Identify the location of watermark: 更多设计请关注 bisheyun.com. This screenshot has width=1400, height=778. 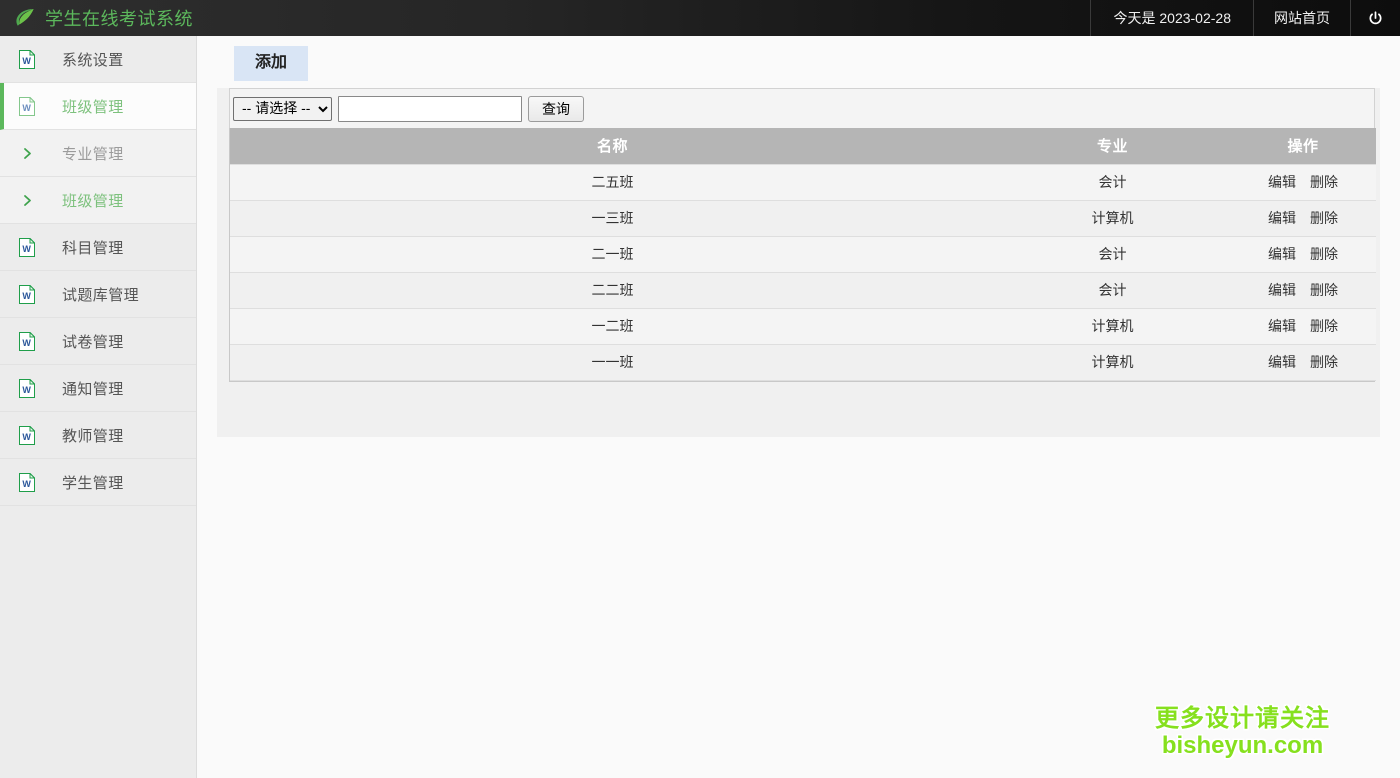
(1242, 732).